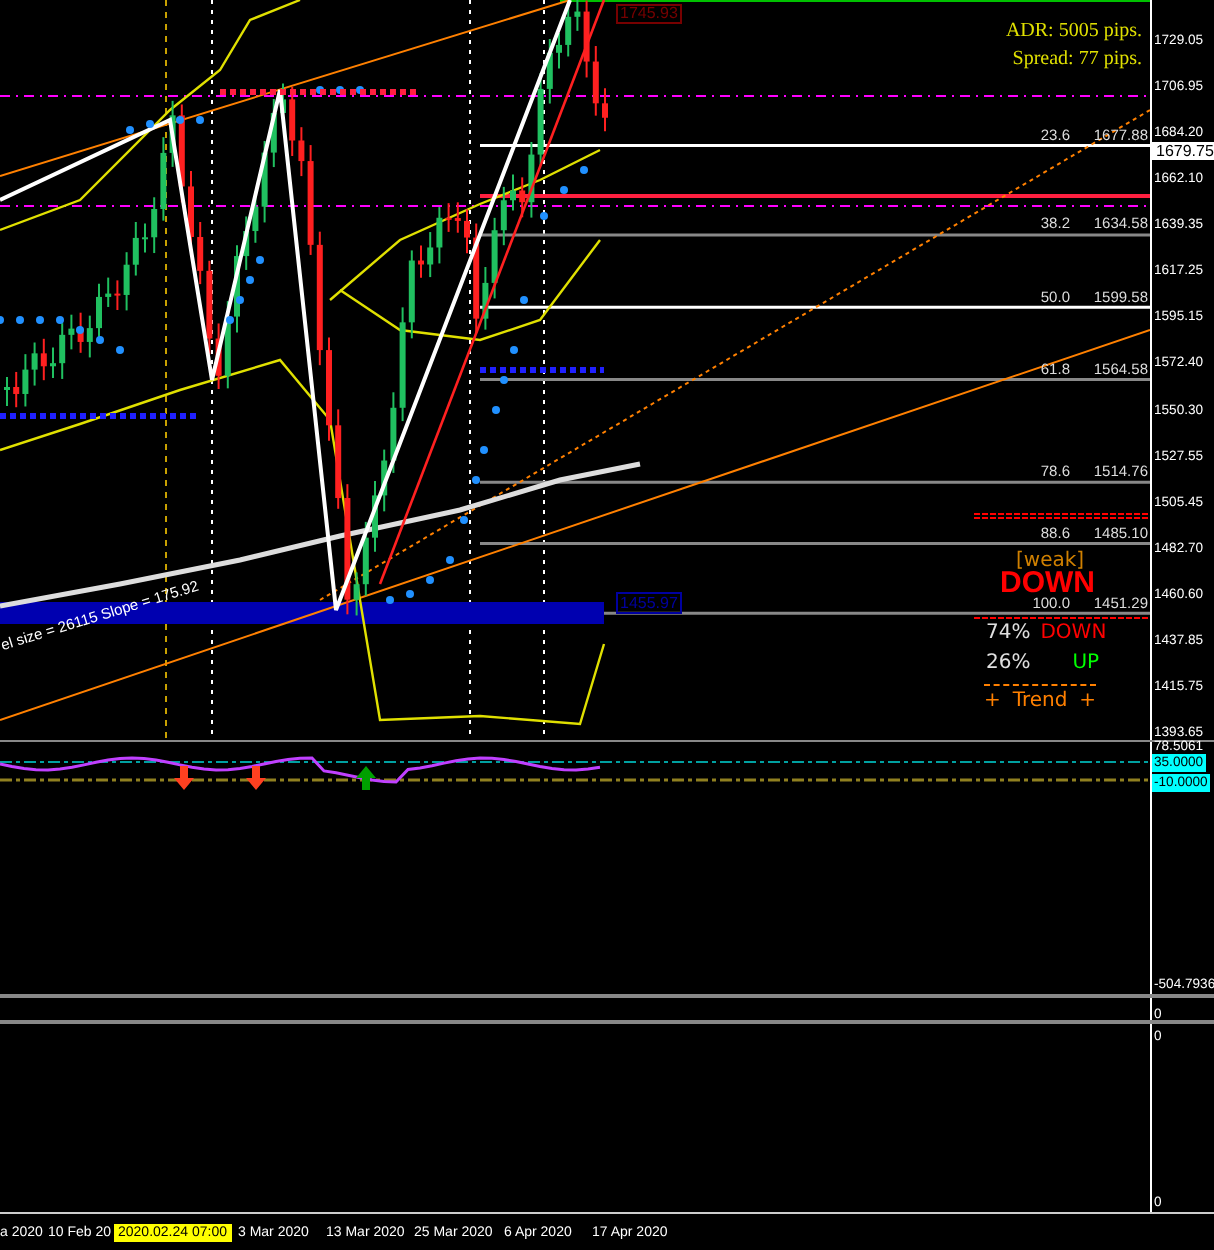 This screenshot has height=1250, width=1214. I want to click on signal-direction: DOWN, so click(1047, 584).